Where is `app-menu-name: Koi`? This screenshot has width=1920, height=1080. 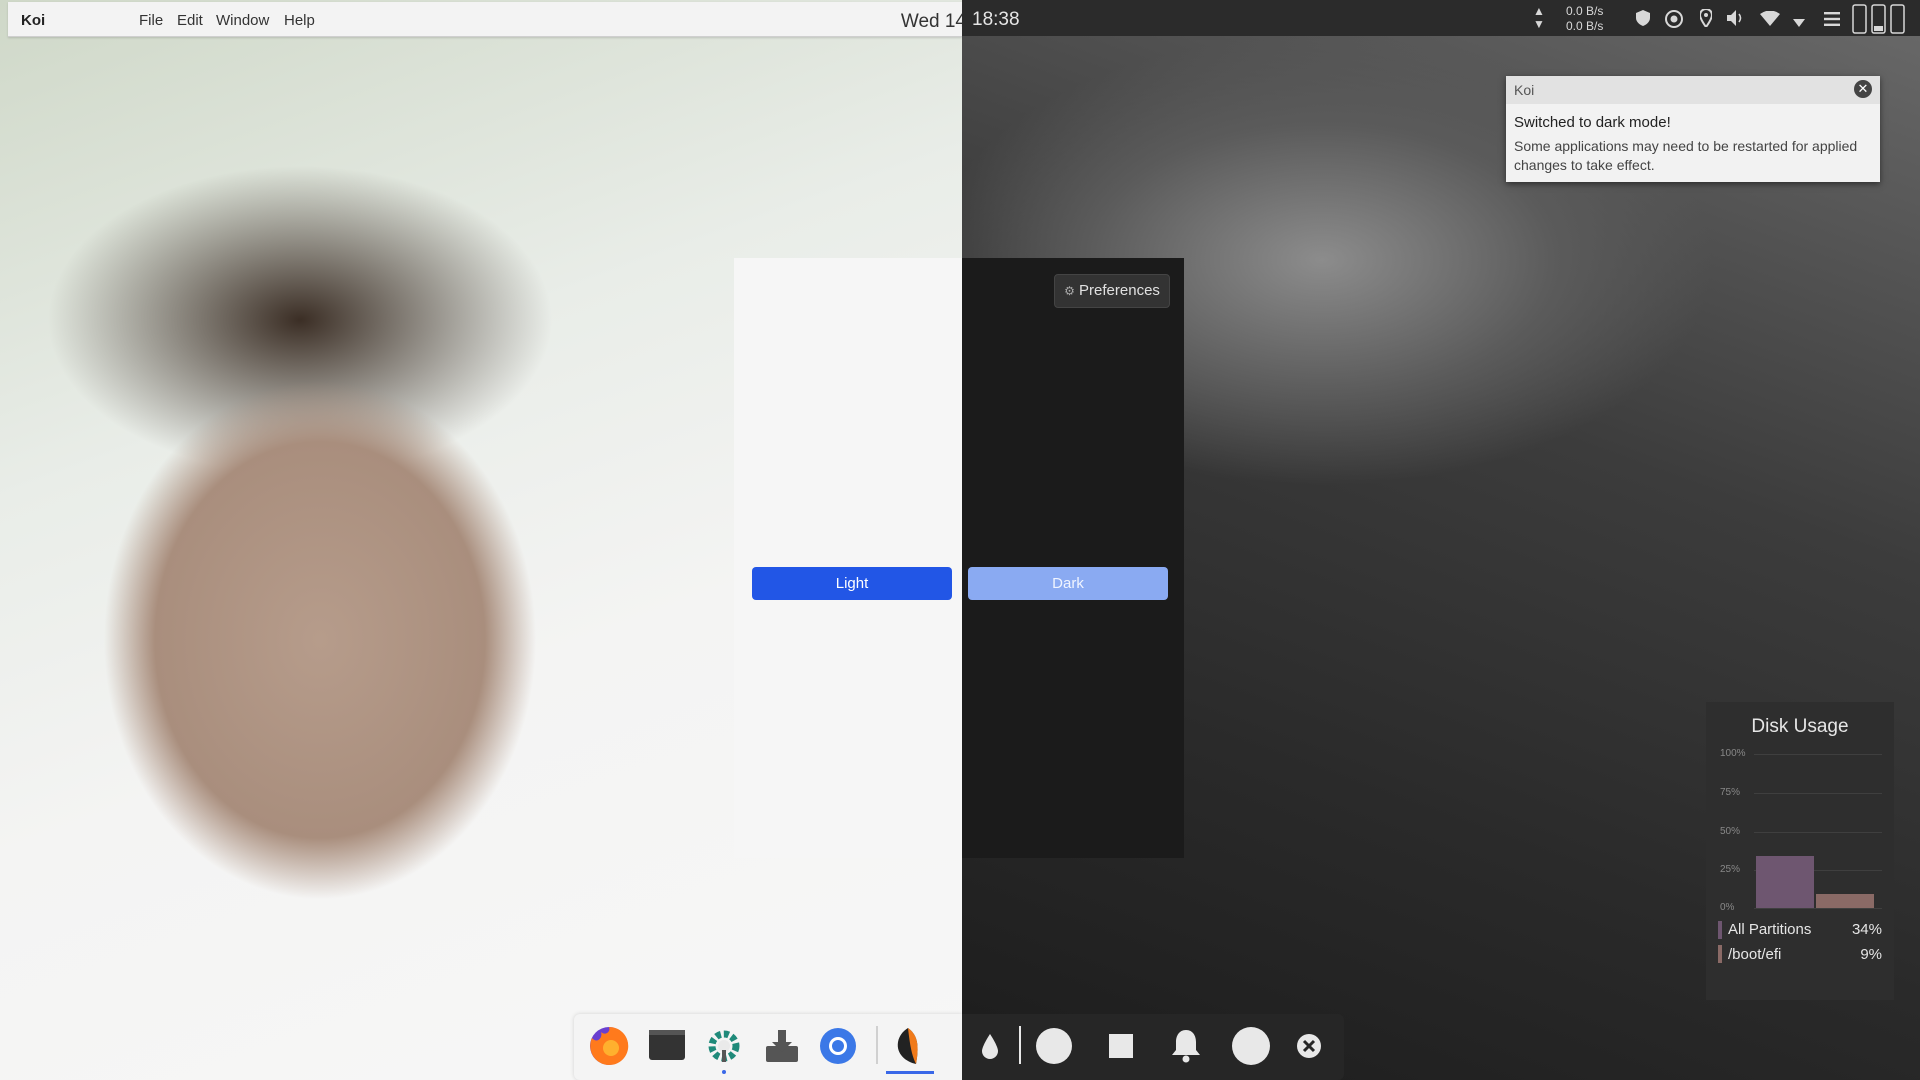 app-menu-name: Koi is located at coordinates (33, 19).